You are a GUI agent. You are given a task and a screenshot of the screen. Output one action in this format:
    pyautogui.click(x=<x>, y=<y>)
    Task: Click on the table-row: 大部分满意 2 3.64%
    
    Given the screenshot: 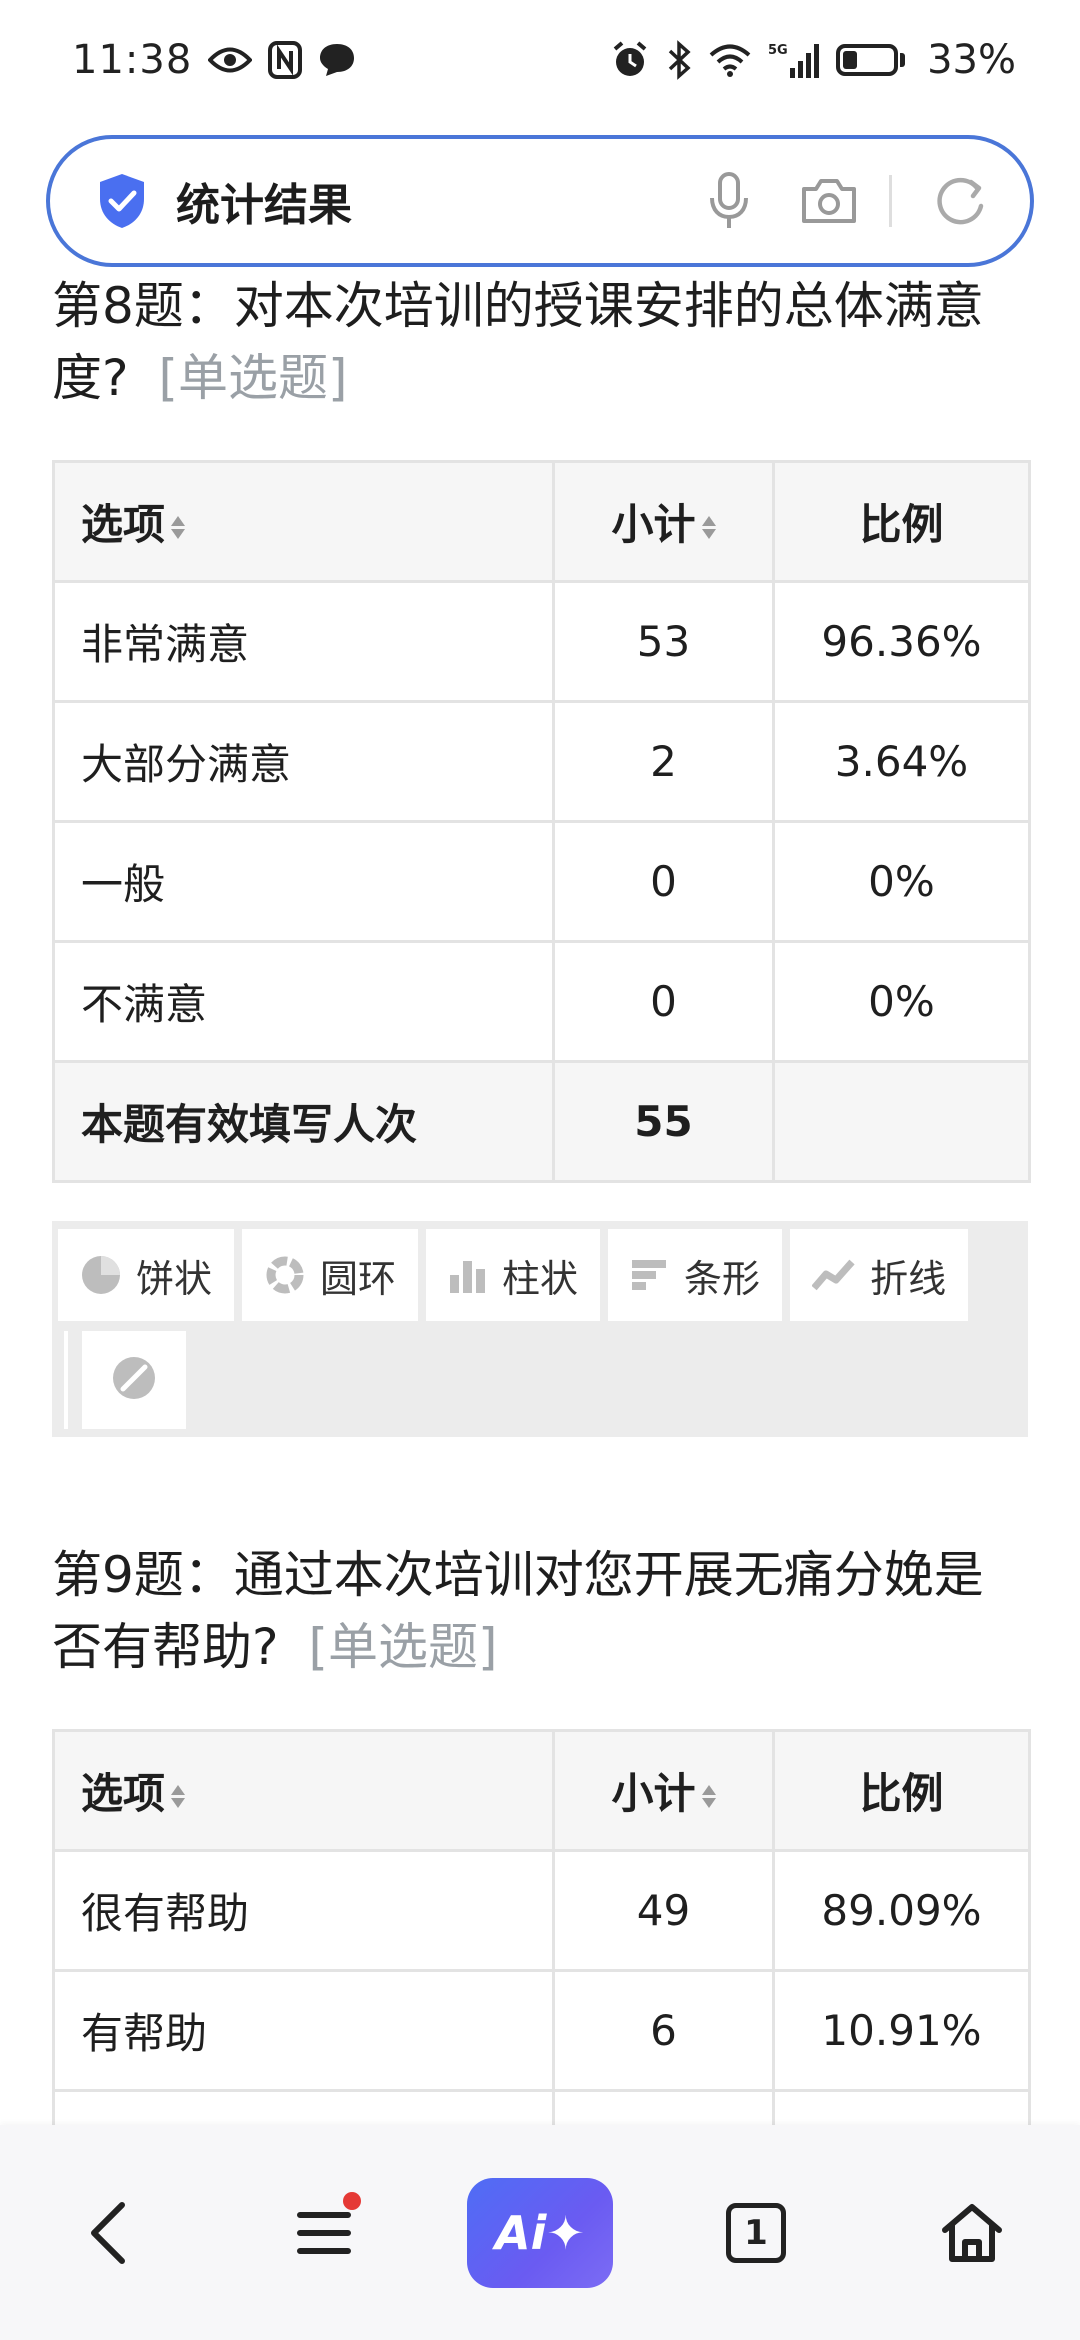 What is the action you would take?
    pyautogui.click(x=541, y=761)
    